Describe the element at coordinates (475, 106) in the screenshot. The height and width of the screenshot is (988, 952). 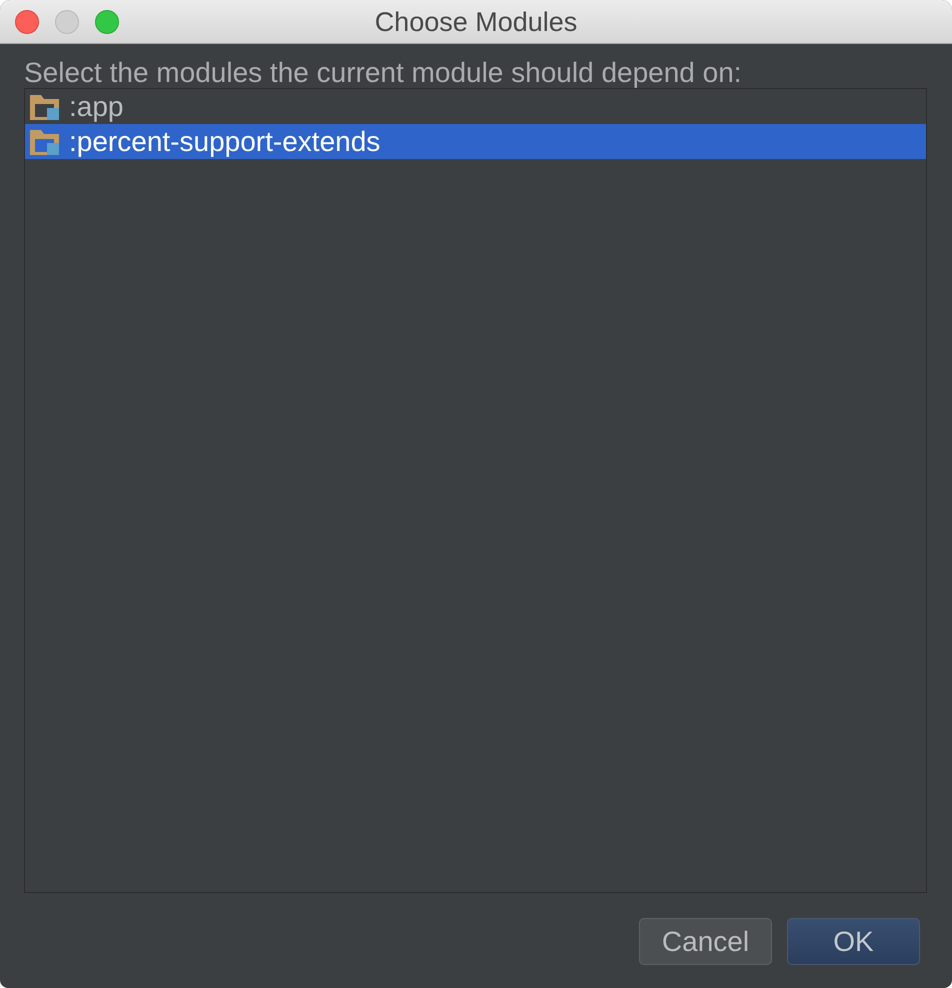
I see `module-item: :app` at that location.